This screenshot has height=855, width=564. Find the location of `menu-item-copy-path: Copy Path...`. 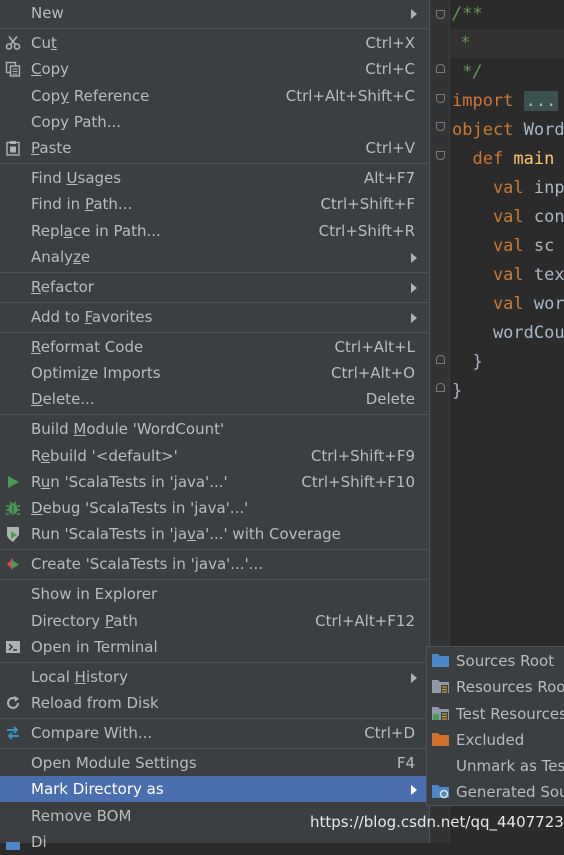

menu-item-copy-path: Copy Path... is located at coordinates (214, 122).